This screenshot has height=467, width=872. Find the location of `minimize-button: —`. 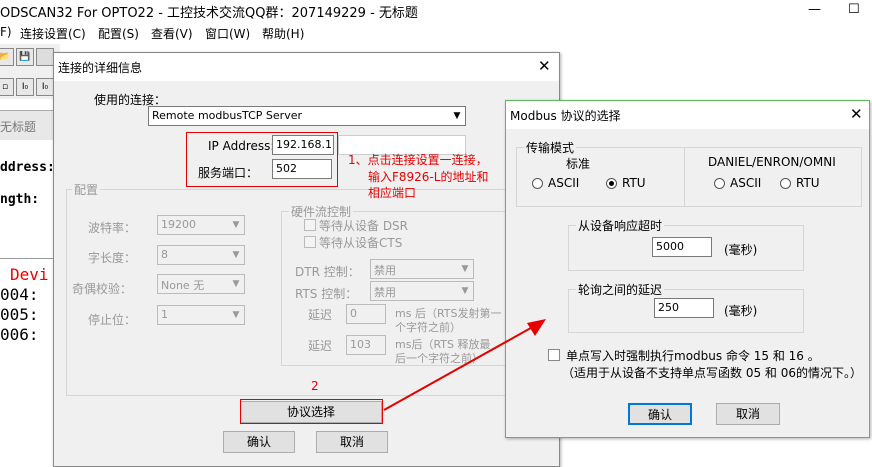

minimize-button: — is located at coordinates (814, 9).